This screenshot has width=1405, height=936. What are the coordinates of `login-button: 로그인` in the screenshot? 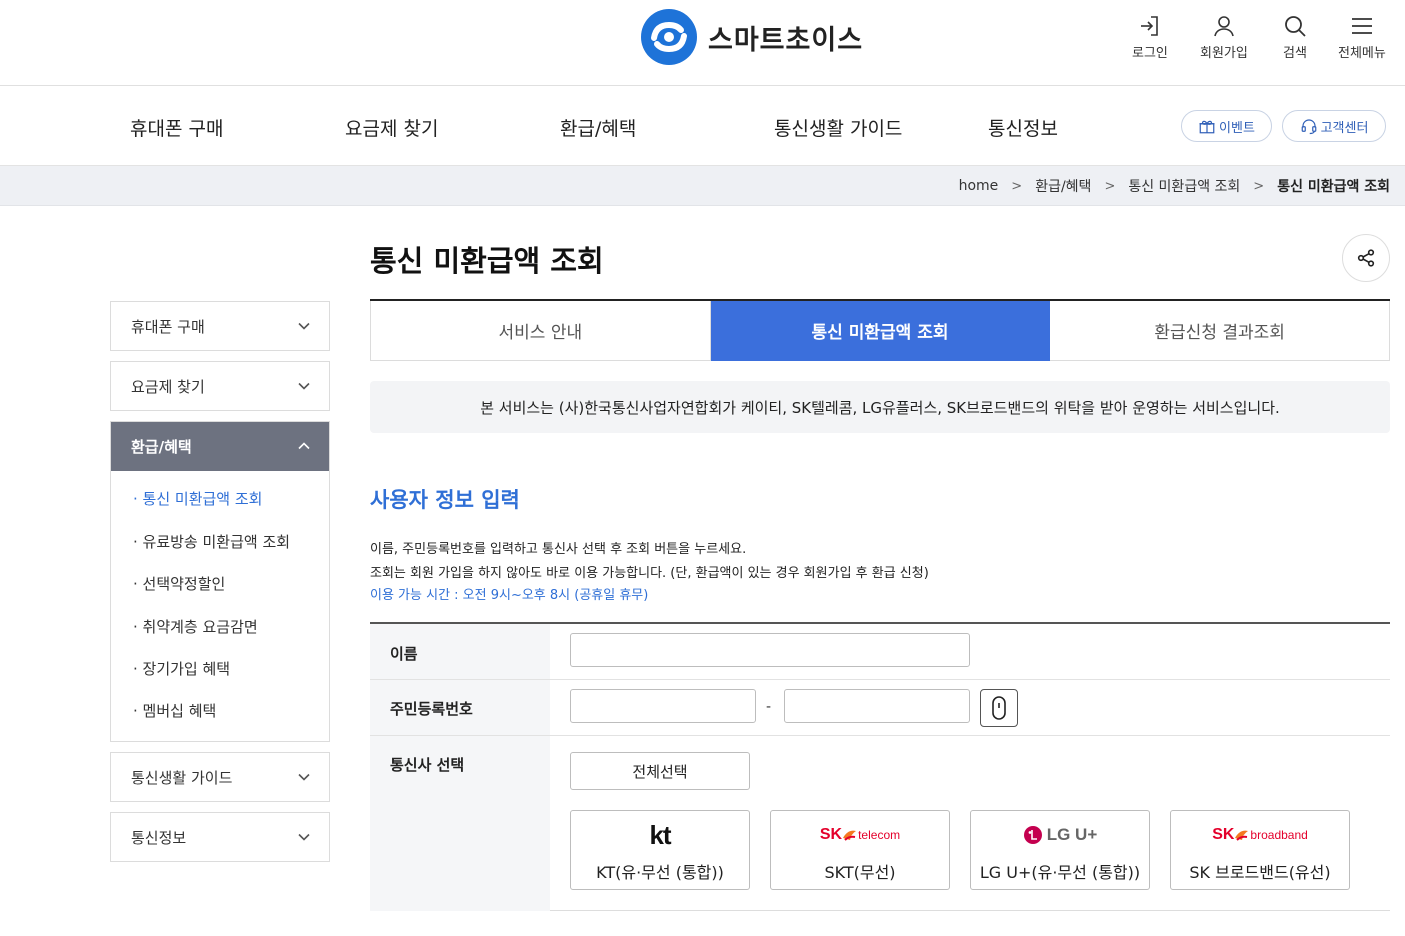 It's located at (1150, 37).